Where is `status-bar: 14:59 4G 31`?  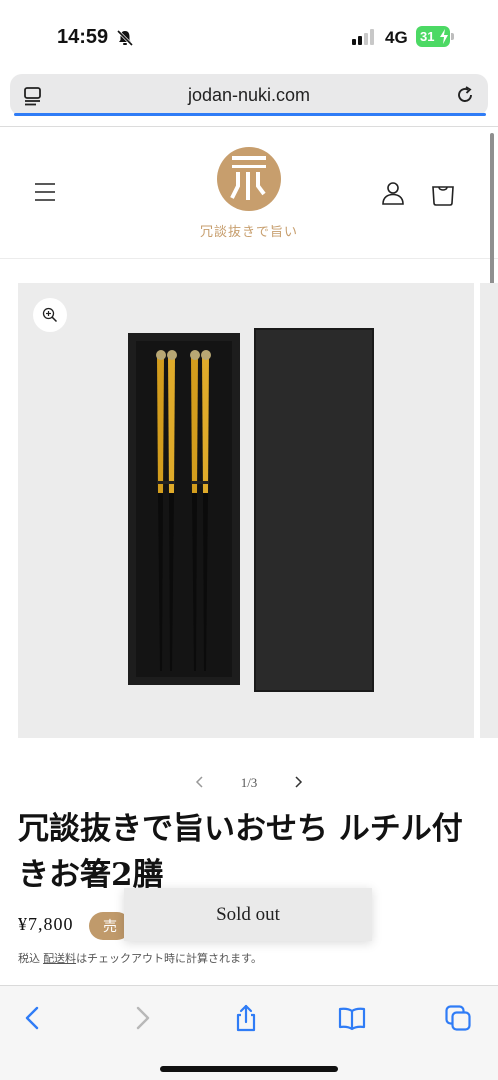 status-bar: 14:59 4G 31 is located at coordinates (249, 35).